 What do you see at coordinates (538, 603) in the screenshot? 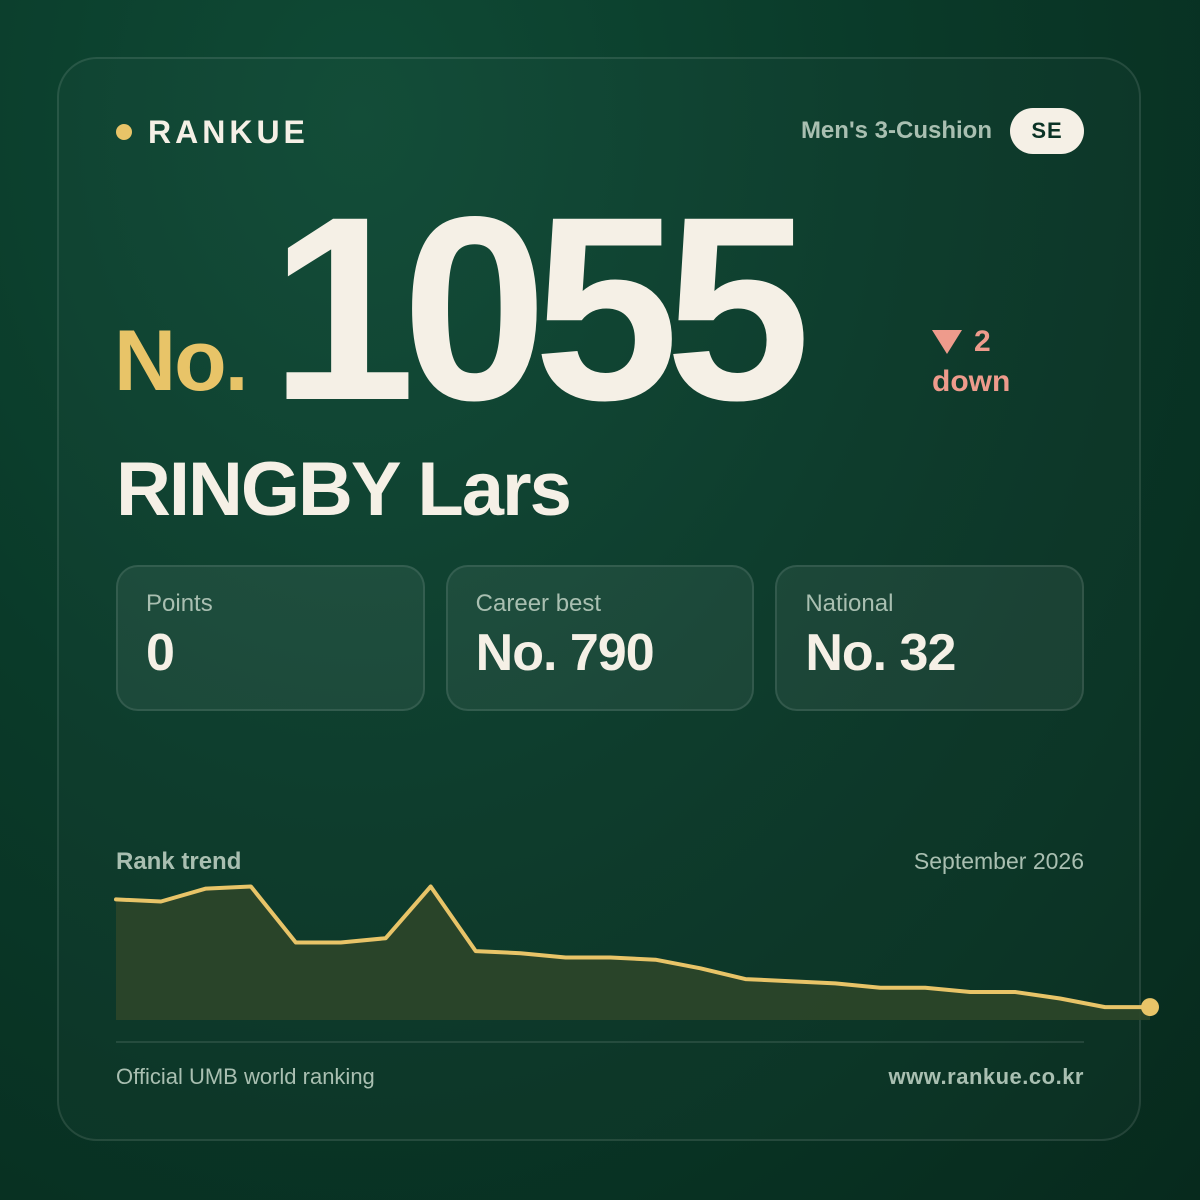
I see `stat-label: Career best` at bounding box center [538, 603].